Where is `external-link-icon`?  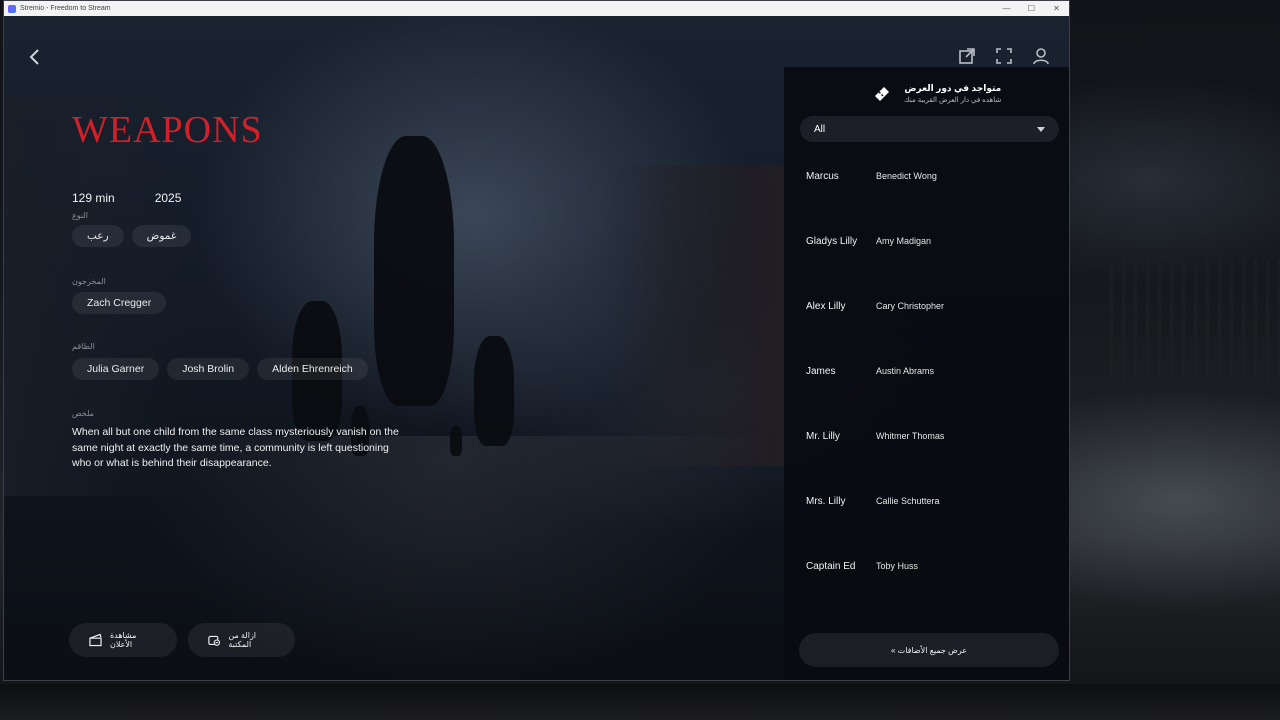
external-link-icon is located at coordinates (967, 56).